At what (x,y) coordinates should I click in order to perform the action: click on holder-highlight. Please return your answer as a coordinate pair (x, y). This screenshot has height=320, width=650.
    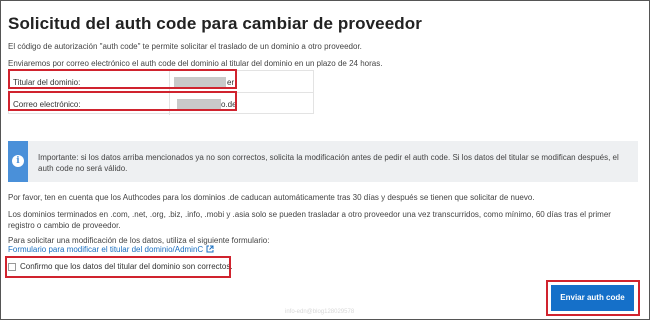
    Looking at the image, I should click on (122, 79).